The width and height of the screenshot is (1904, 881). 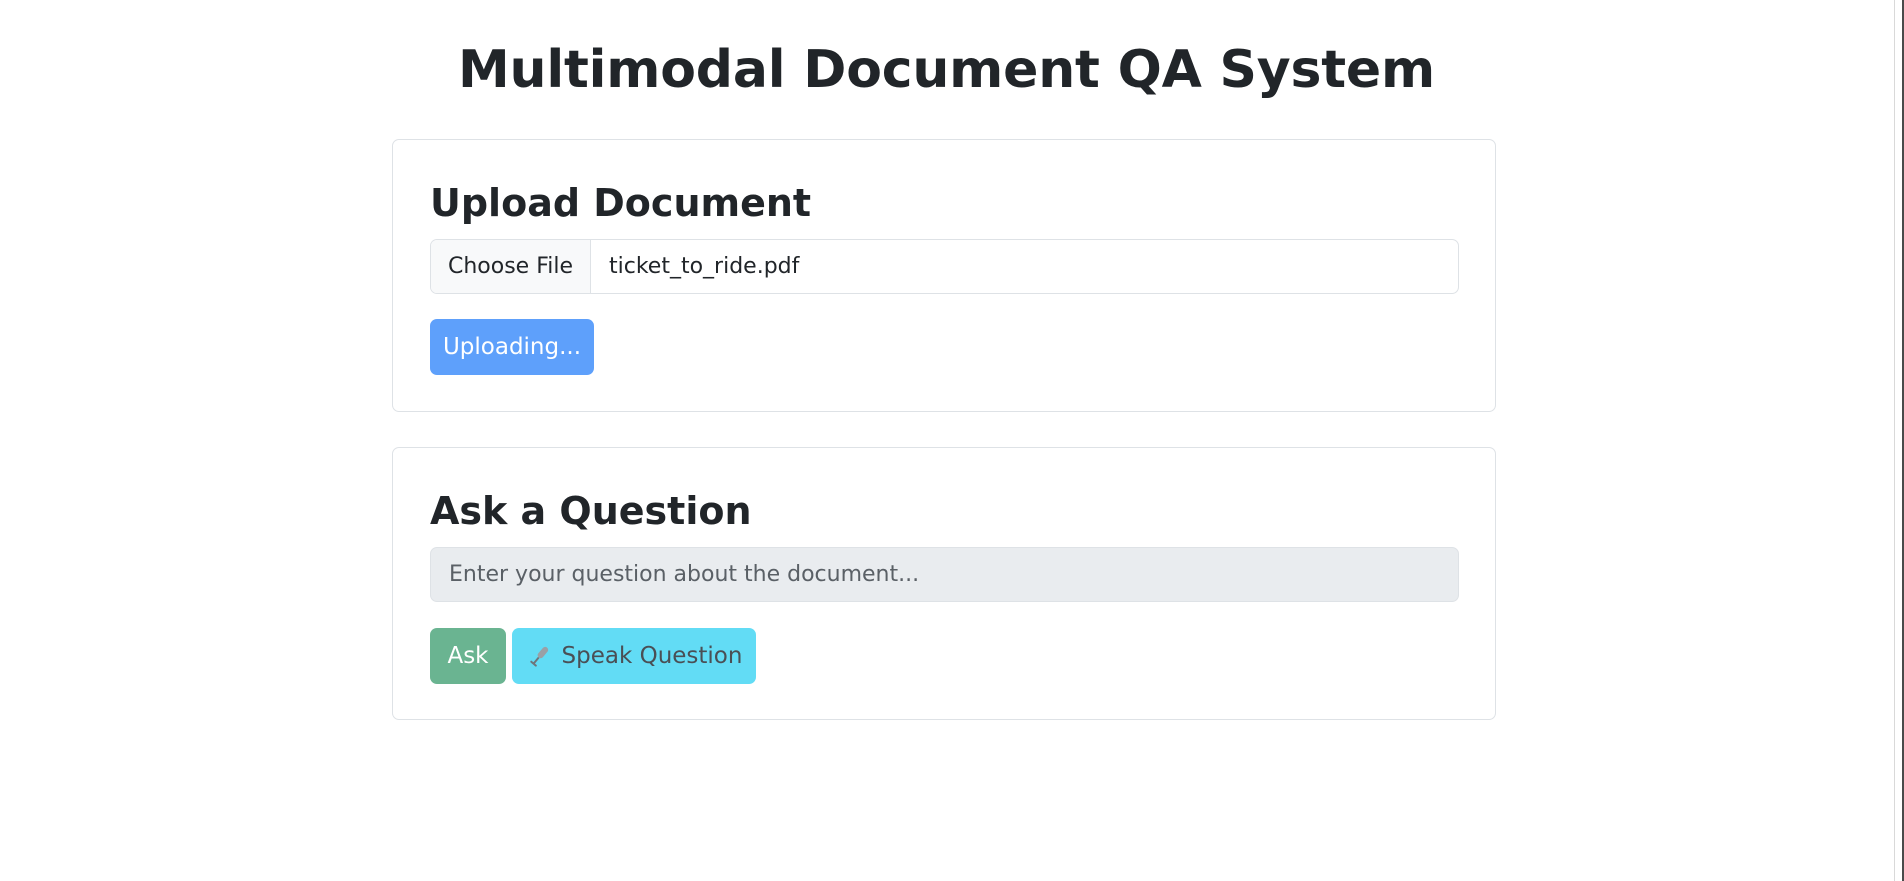 What do you see at coordinates (652, 656) in the screenshot?
I see `speak-question-label: Speak Question` at bounding box center [652, 656].